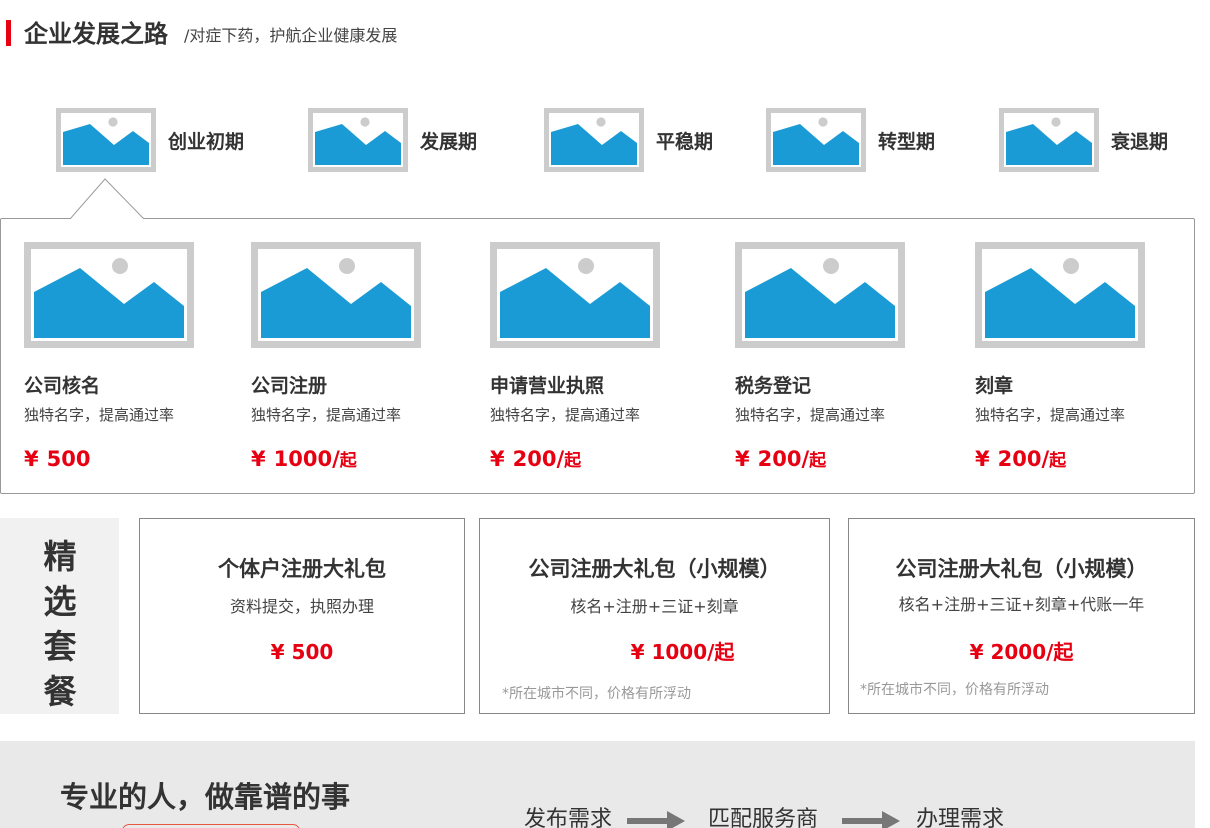  What do you see at coordinates (68, 459) in the screenshot?
I see `price-value: 500` at bounding box center [68, 459].